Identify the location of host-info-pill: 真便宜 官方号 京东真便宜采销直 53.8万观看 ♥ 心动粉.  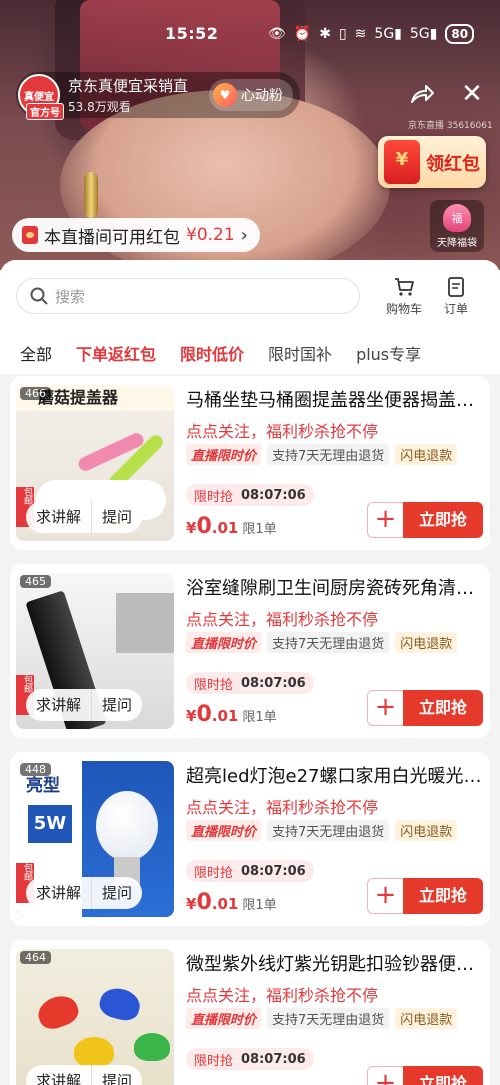
(158, 96).